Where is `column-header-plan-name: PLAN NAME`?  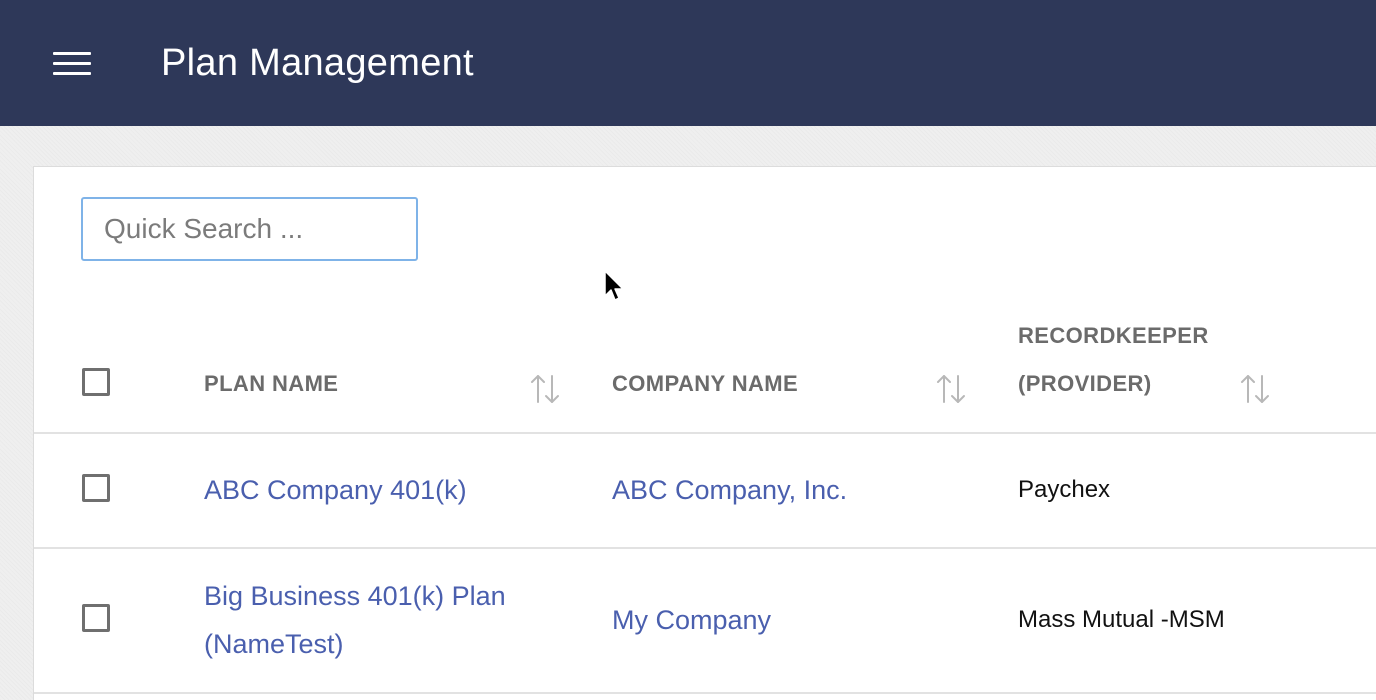 column-header-plan-name: PLAN NAME is located at coordinates (271, 384).